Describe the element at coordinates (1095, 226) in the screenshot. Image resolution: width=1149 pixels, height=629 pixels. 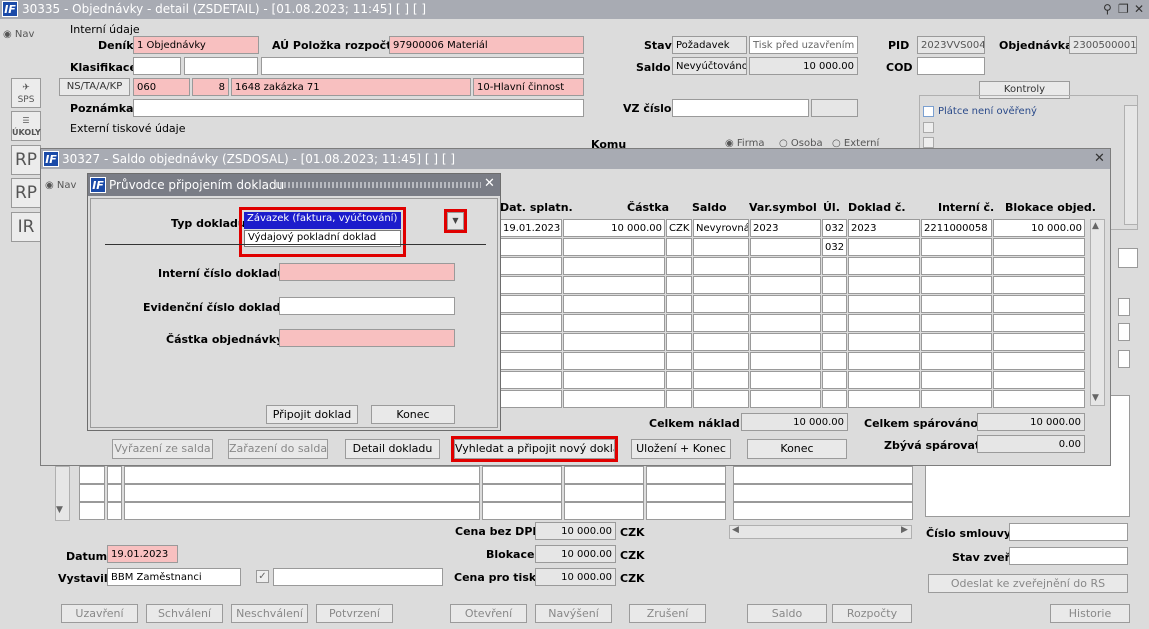
I see `saldo-scroll-up-icon: ▲` at that location.